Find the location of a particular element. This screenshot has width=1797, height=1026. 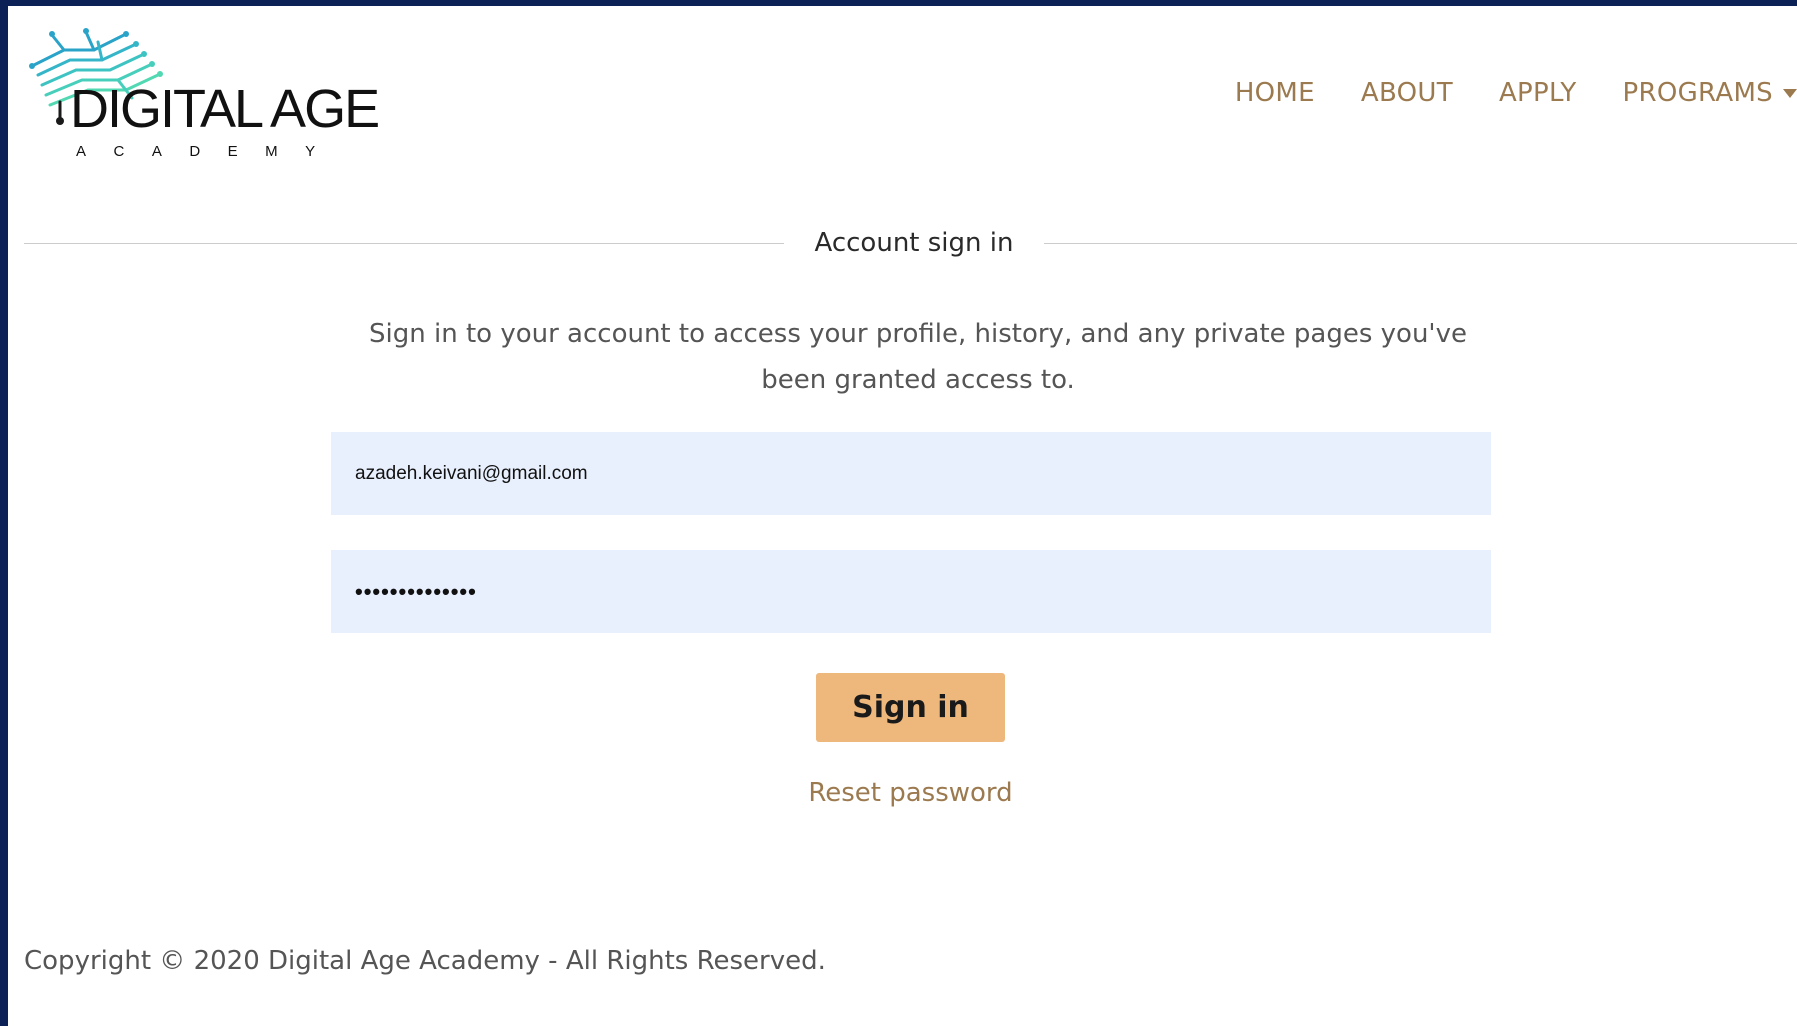

signin-heading-row: Account sign in is located at coordinates (910, 243).